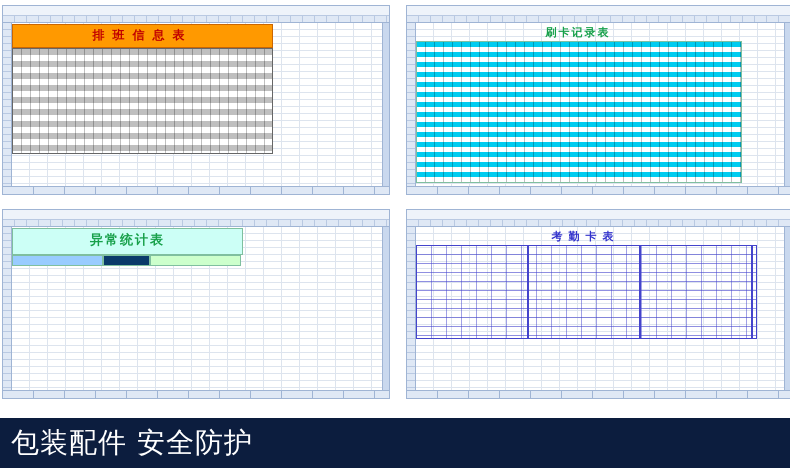 This screenshot has height=476, width=790. I want to click on sheet-title: 考勤卡表, so click(585, 237).